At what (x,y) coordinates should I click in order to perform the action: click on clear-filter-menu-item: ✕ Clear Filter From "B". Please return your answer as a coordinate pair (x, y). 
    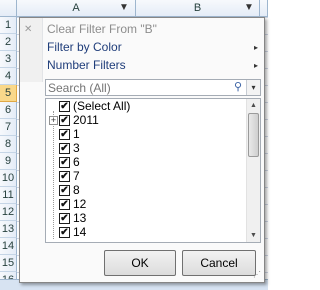
    Looking at the image, I should click on (142, 29).